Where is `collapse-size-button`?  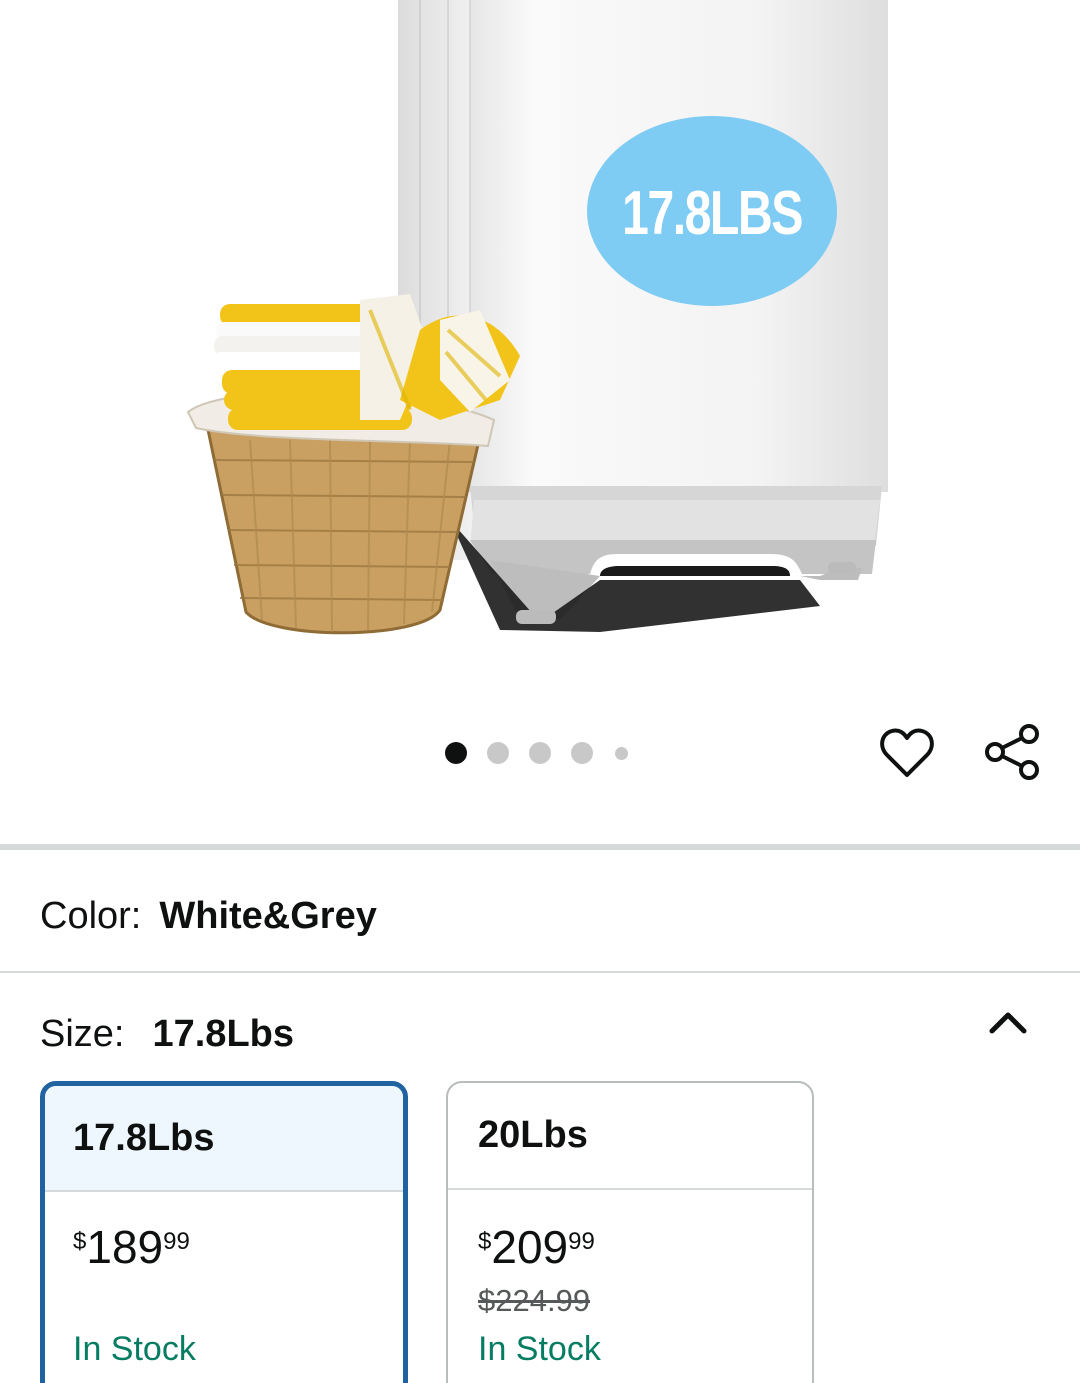 collapse-size-button is located at coordinates (1008, 1022).